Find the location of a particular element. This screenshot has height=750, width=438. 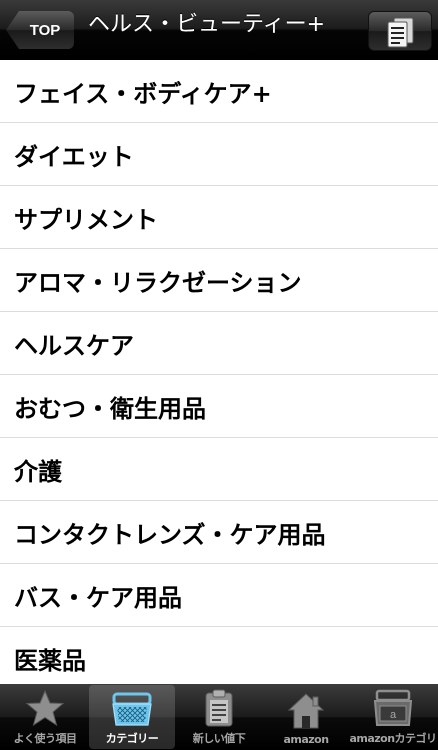

list-item: コンタクトレンズ・ケア用品 is located at coordinates (219, 532).